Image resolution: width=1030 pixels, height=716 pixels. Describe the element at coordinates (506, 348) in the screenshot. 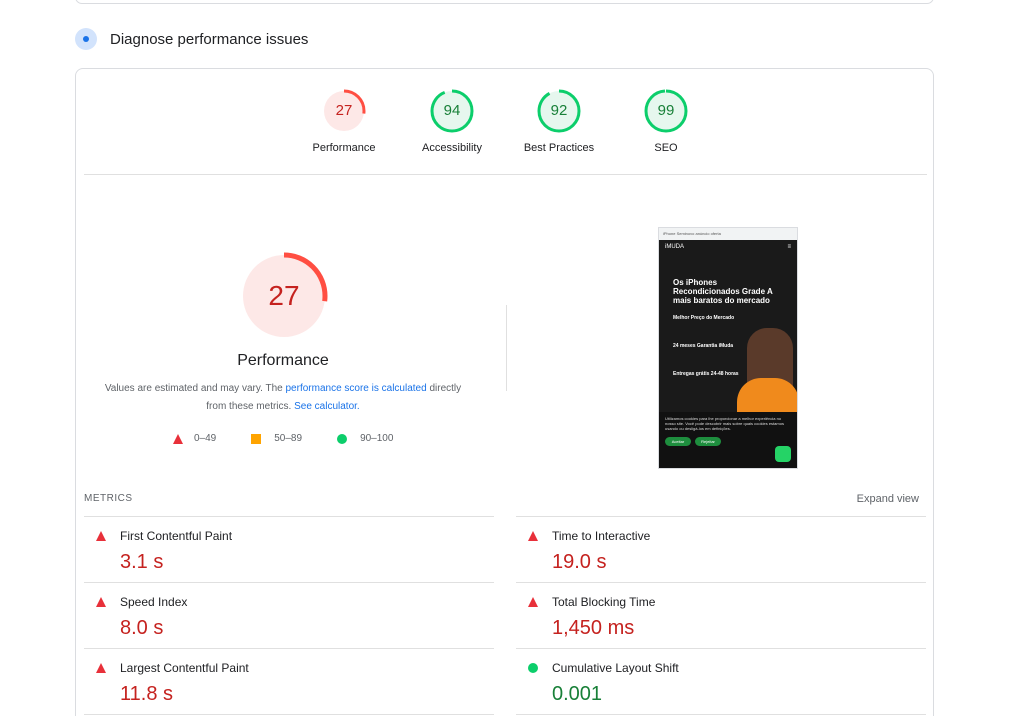

I see `vertical-divider` at that location.